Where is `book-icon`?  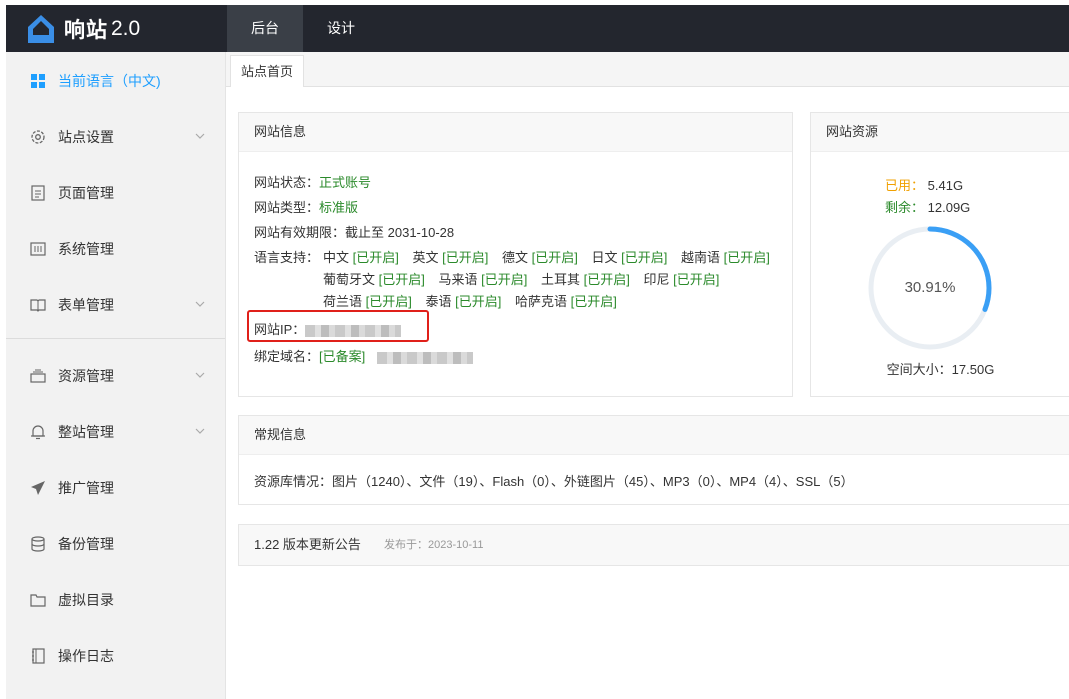 book-icon is located at coordinates (38, 305).